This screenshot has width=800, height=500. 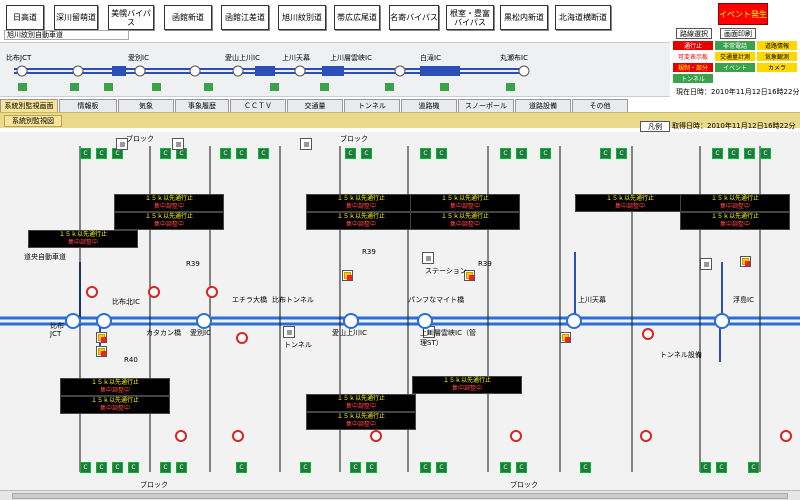 What do you see at coordinates (245, 17) in the screenshot?
I see `road-button-hakodate-esashi: 函館江差道` at bounding box center [245, 17].